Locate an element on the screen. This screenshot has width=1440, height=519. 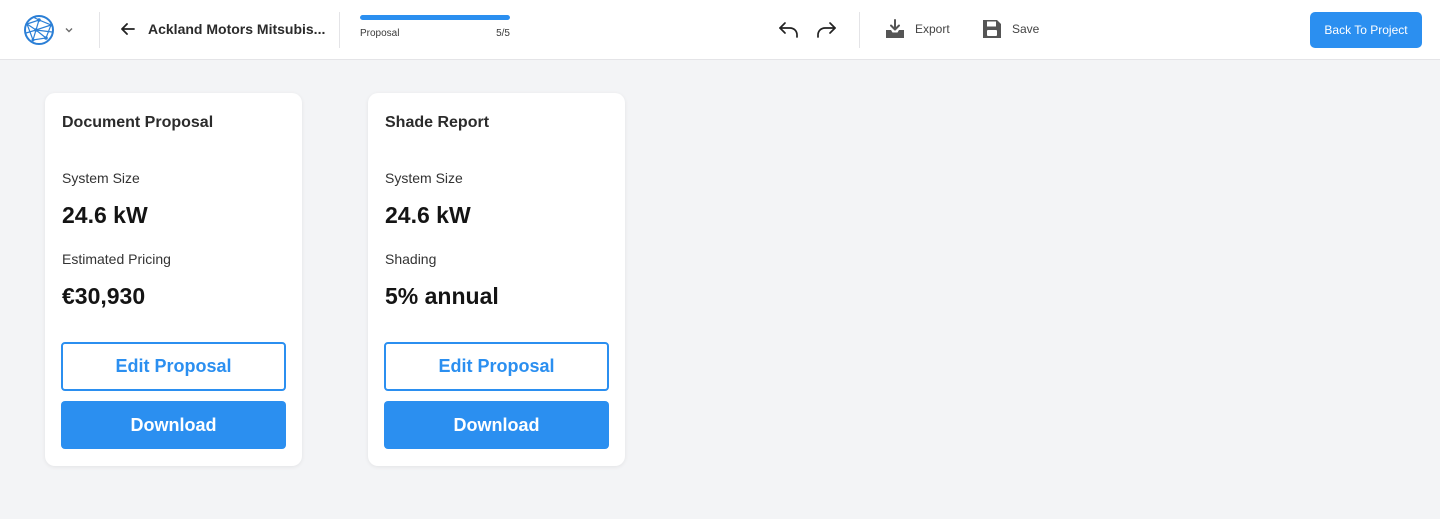
floppy-disk-icon is located at coordinates (992, 29).